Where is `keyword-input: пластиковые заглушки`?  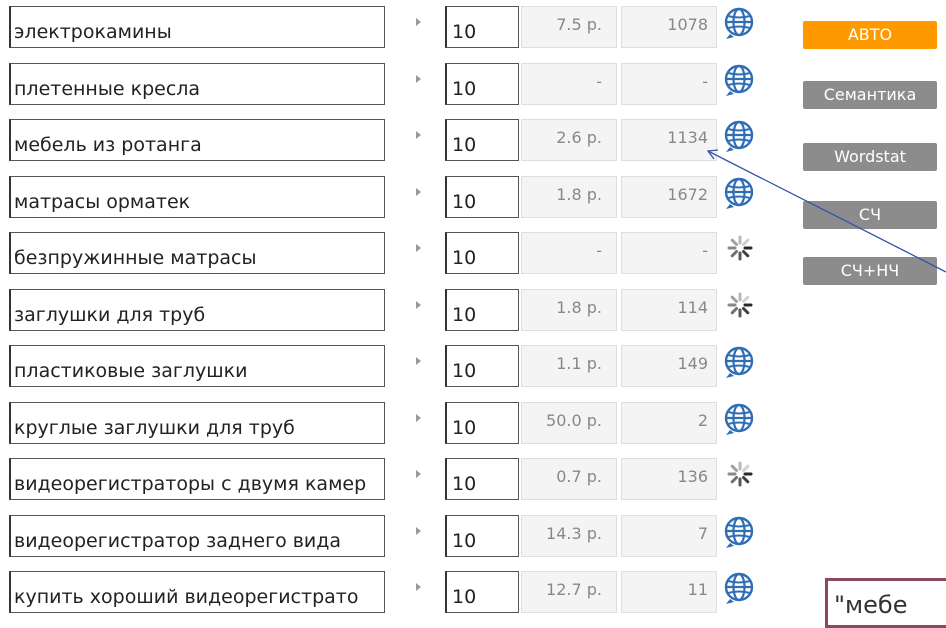 keyword-input: пластиковые заглушки is located at coordinates (197, 366).